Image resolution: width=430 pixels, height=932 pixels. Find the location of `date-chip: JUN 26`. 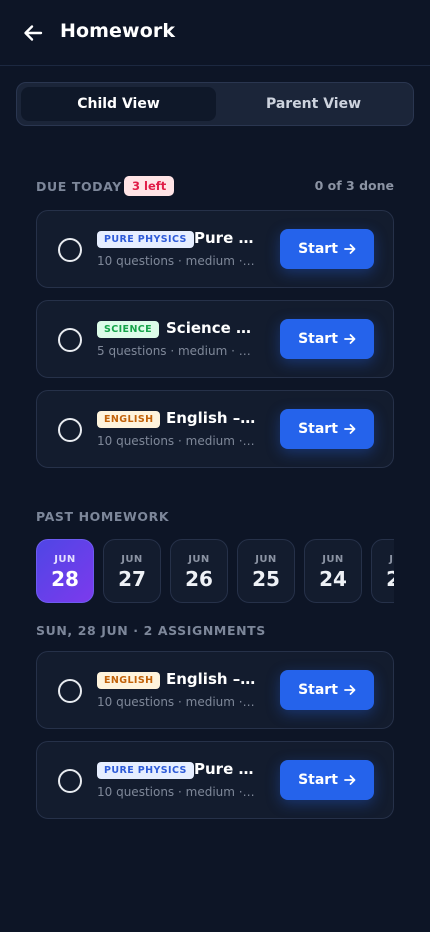

date-chip: JUN 26 is located at coordinates (199, 571).